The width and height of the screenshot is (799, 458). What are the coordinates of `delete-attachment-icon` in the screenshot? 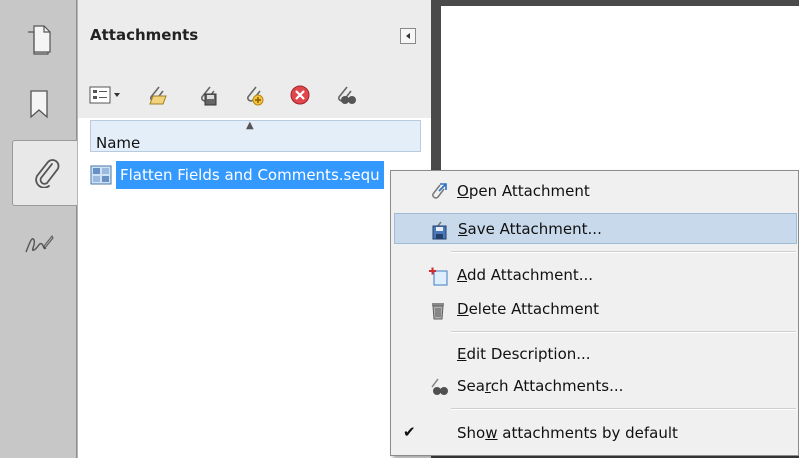 It's located at (300, 95).